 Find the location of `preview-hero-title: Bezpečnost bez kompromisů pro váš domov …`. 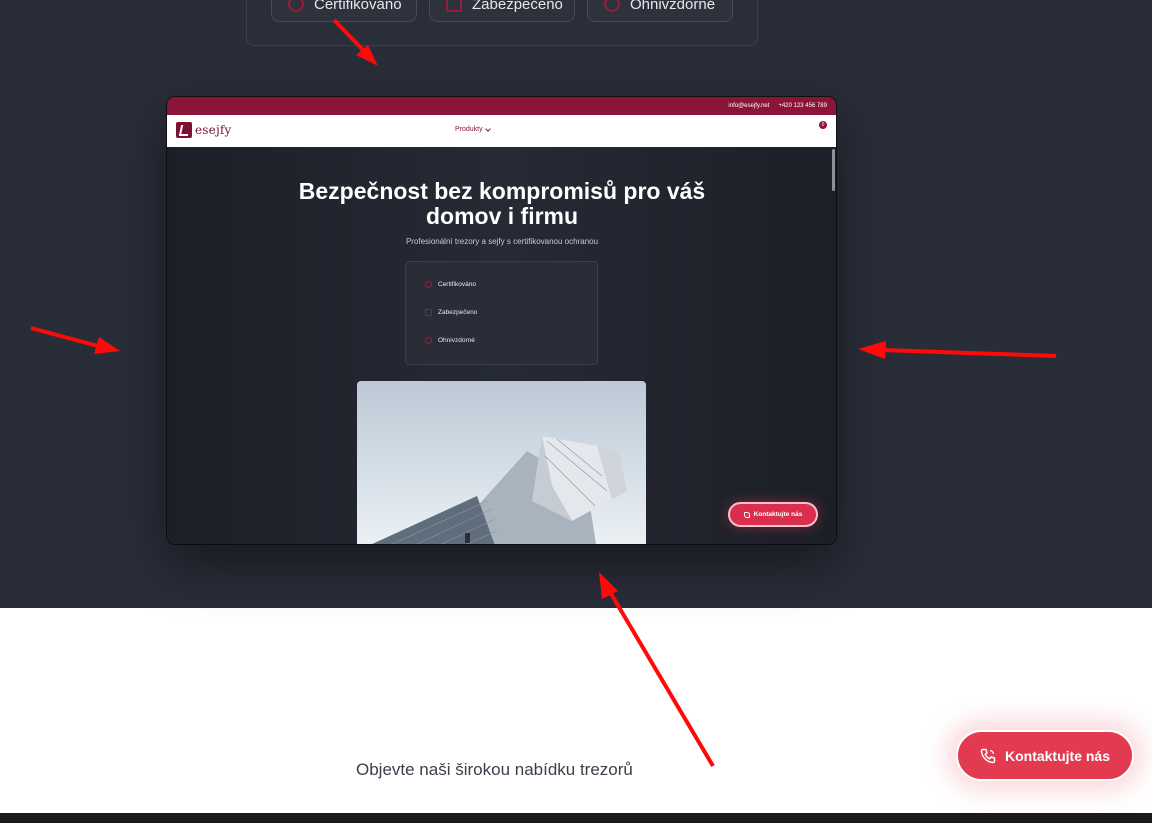

preview-hero-title: Bezpečnost bez kompromisů pro váš domov … is located at coordinates (502, 203).